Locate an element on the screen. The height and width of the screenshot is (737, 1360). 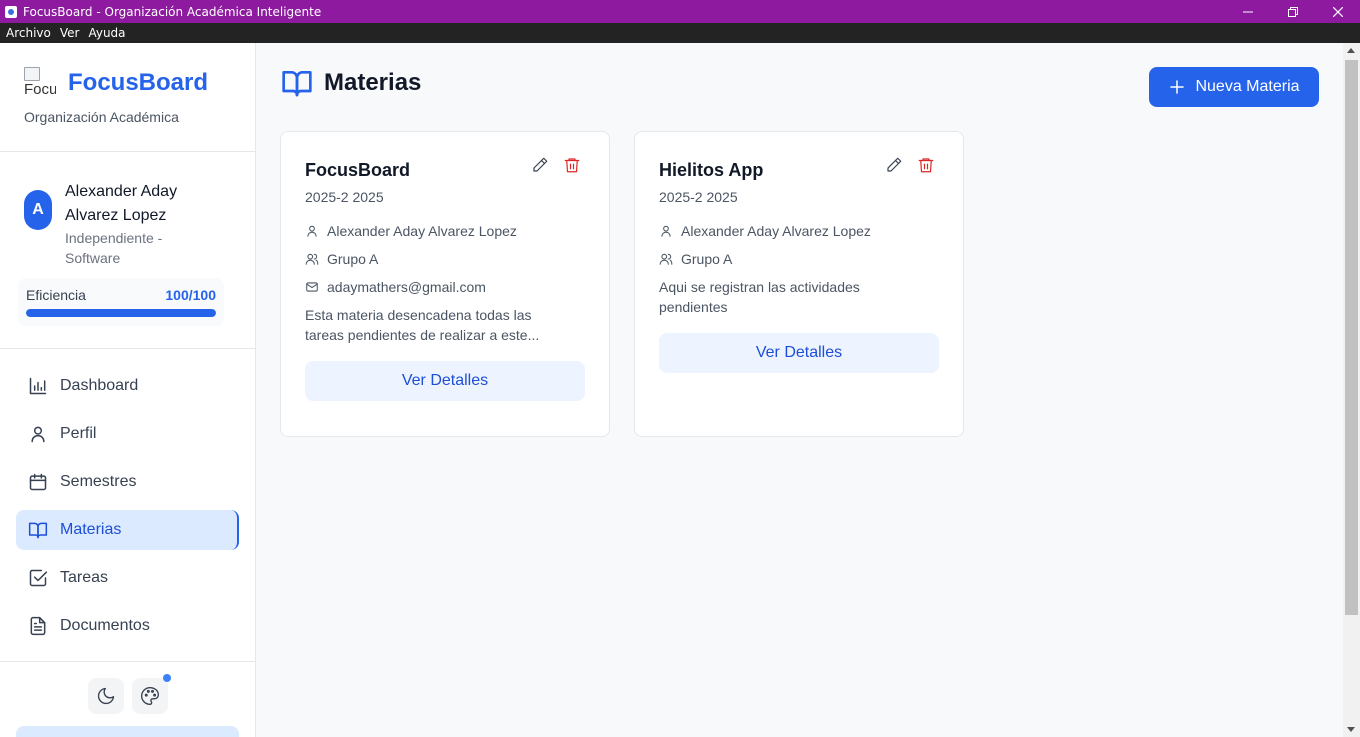
sidebar-item-label: Perfil is located at coordinates (78, 433).